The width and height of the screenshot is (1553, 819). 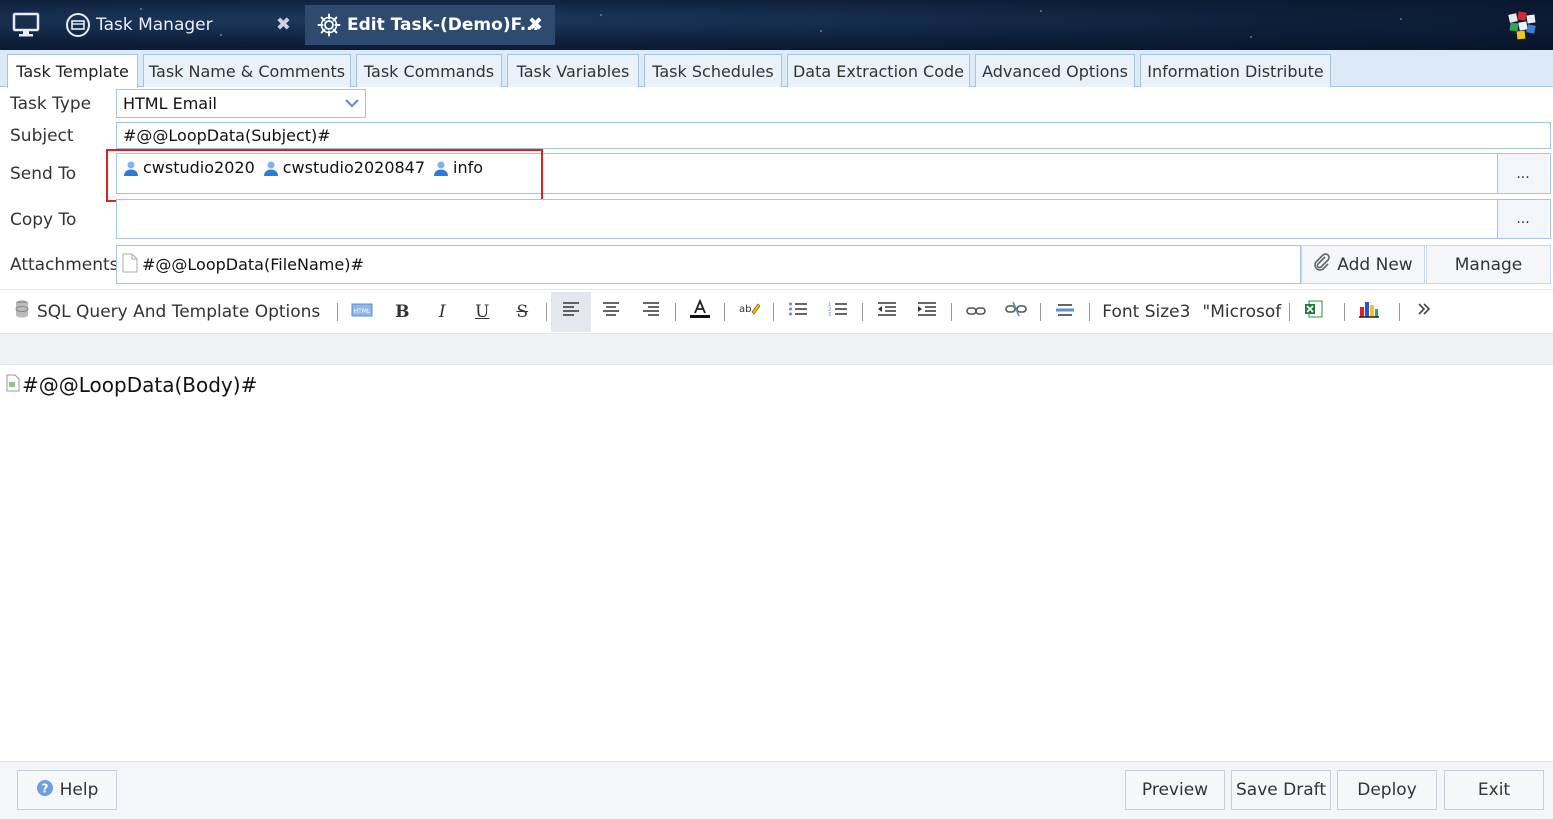 I want to click on font-color-button, so click(x=700, y=312).